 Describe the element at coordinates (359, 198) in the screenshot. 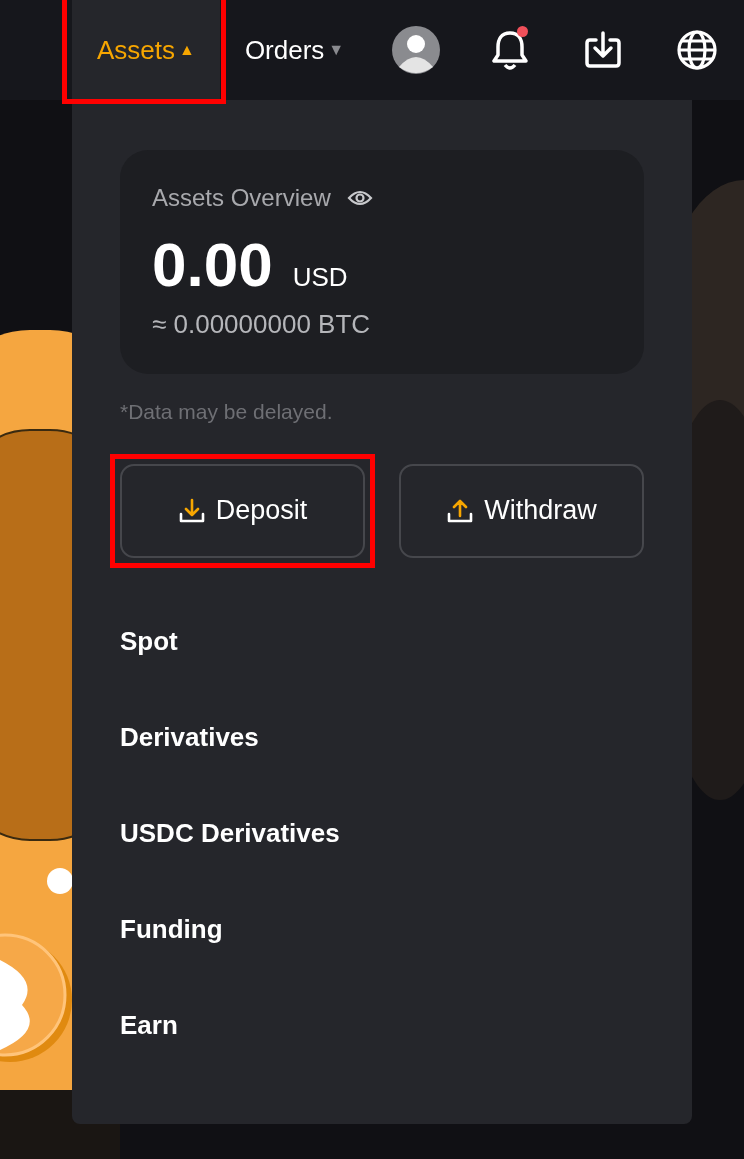

I see `eye-icon` at that location.